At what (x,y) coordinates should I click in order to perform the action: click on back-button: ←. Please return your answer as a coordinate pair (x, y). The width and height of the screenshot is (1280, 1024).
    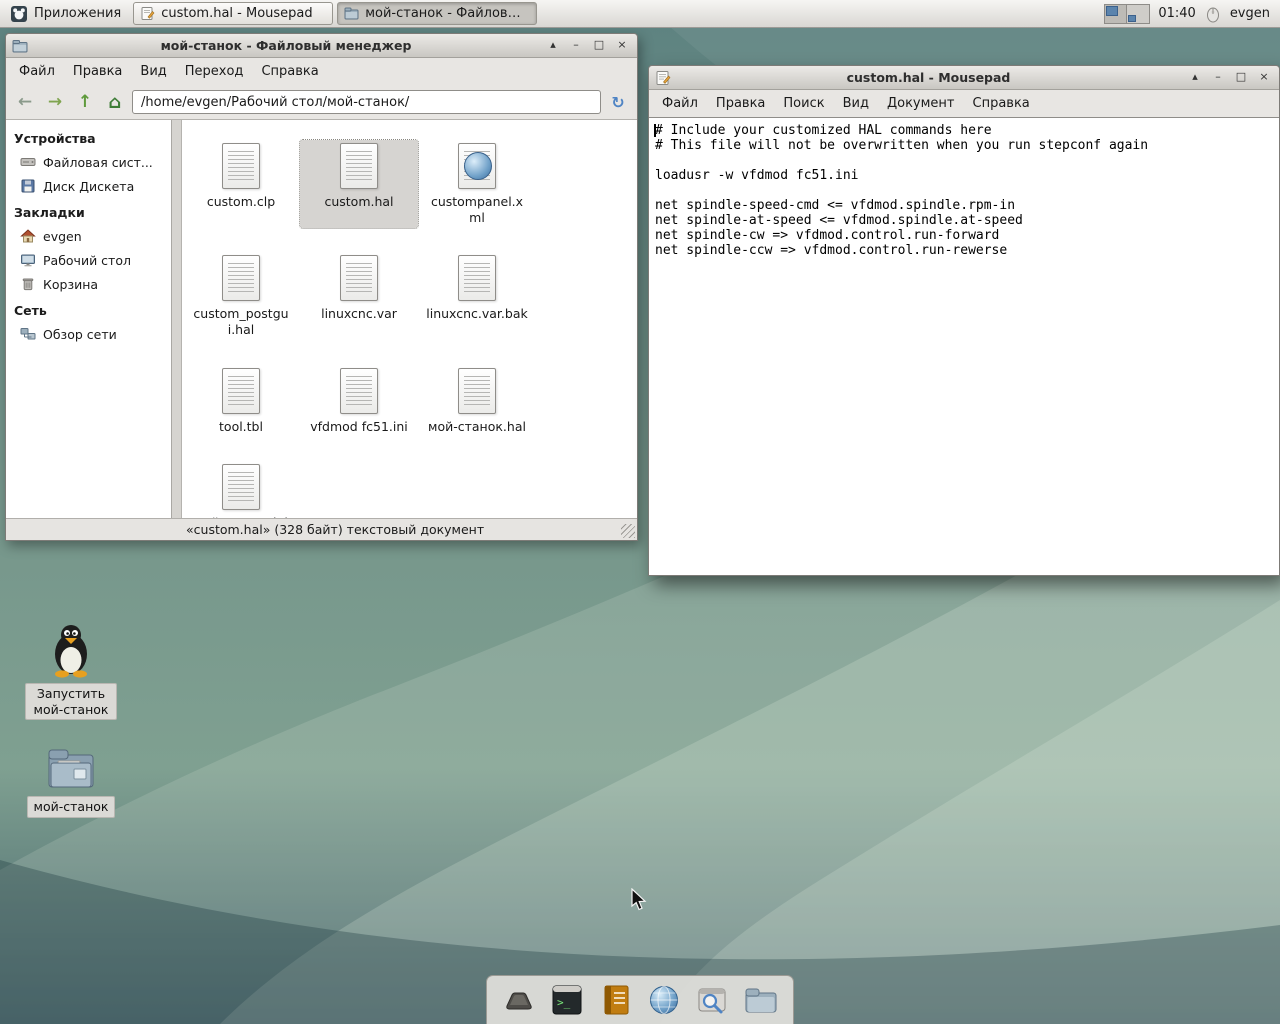
    Looking at the image, I should click on (25, 102).